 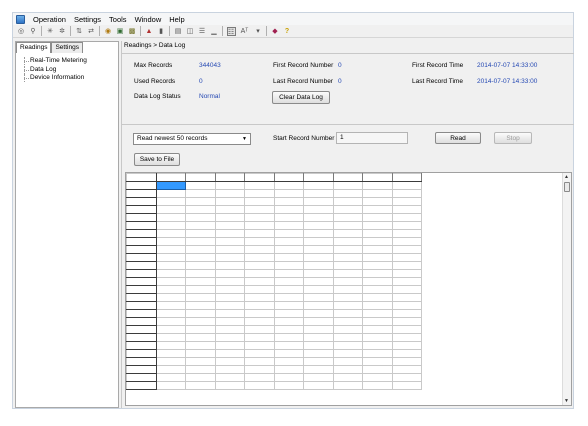 What do you see at coordinates (79, 31) in the screenshot?
I see `tool-5-icon: ⇅` at bounding box center [79, 31].